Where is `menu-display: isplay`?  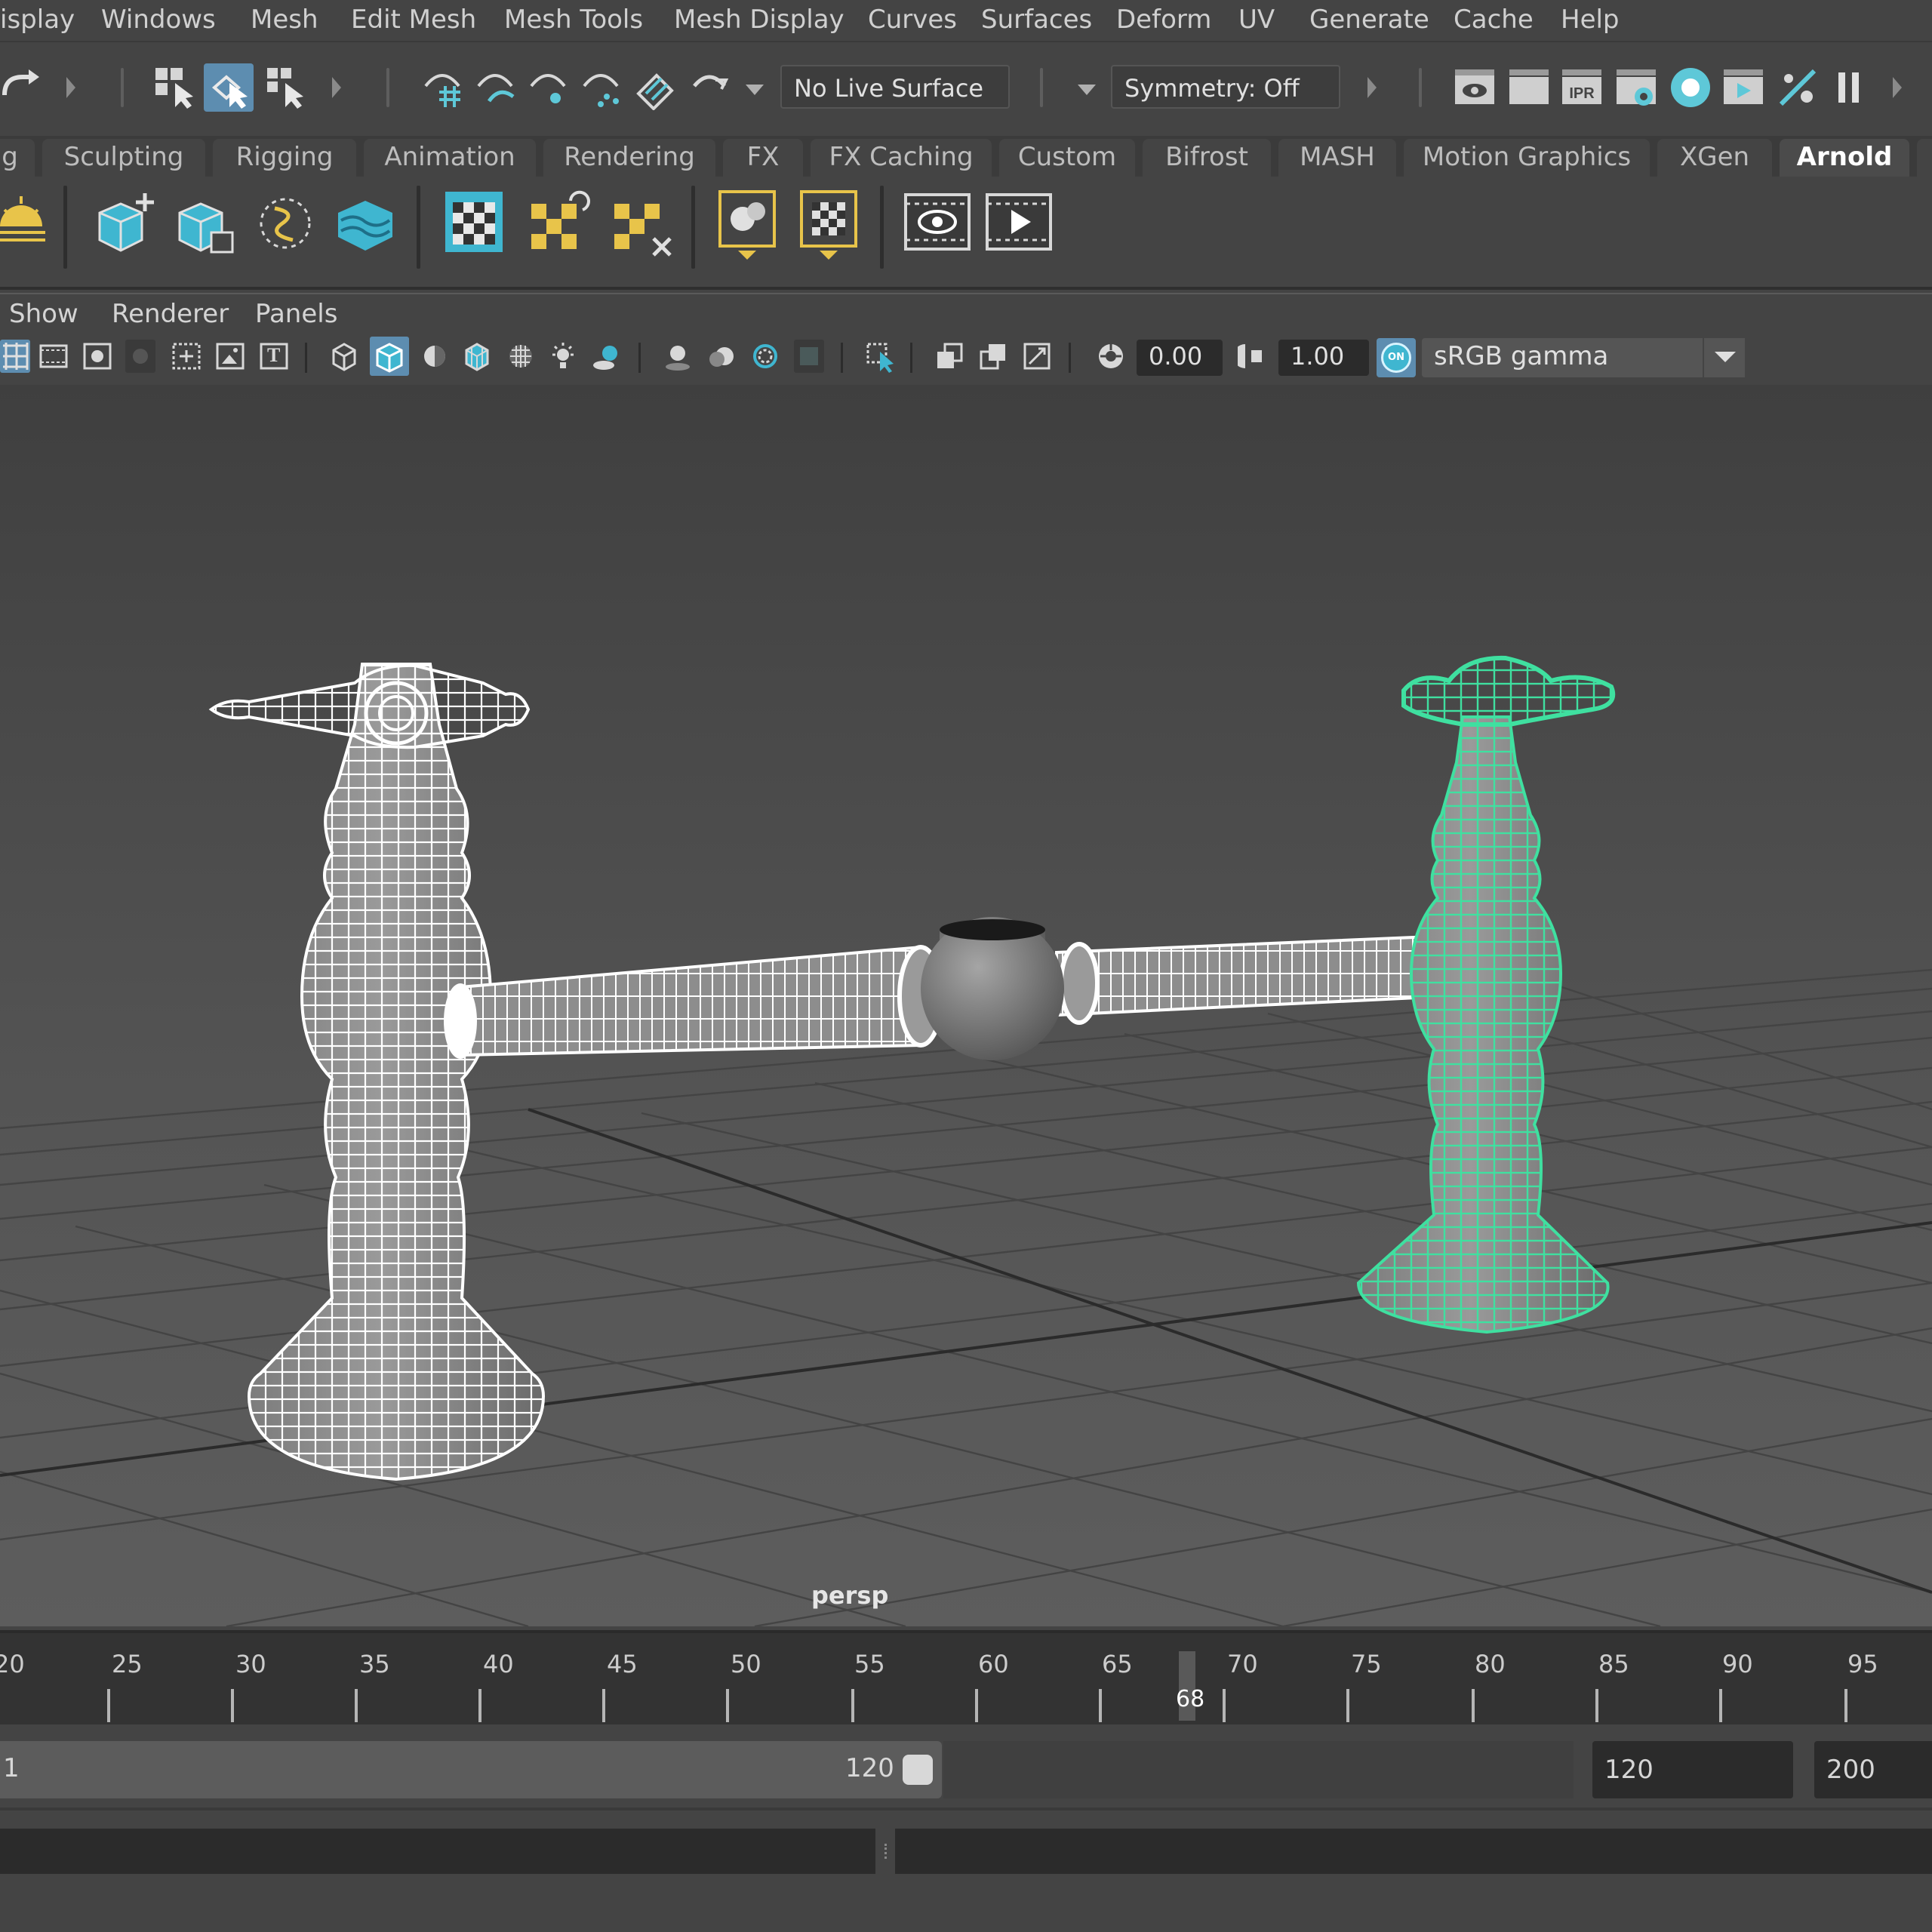 menu-display: isplay is located at coordinates (37, 20).